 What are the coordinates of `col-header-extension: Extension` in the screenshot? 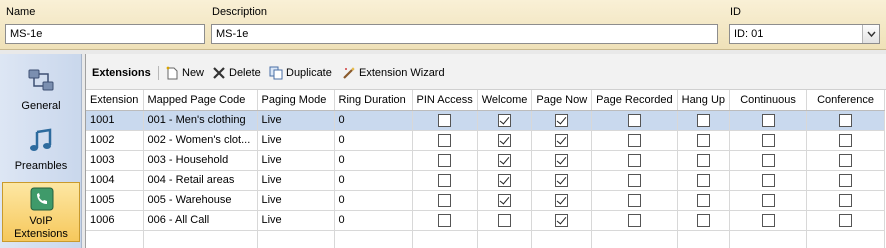 It's located at (115, 100).